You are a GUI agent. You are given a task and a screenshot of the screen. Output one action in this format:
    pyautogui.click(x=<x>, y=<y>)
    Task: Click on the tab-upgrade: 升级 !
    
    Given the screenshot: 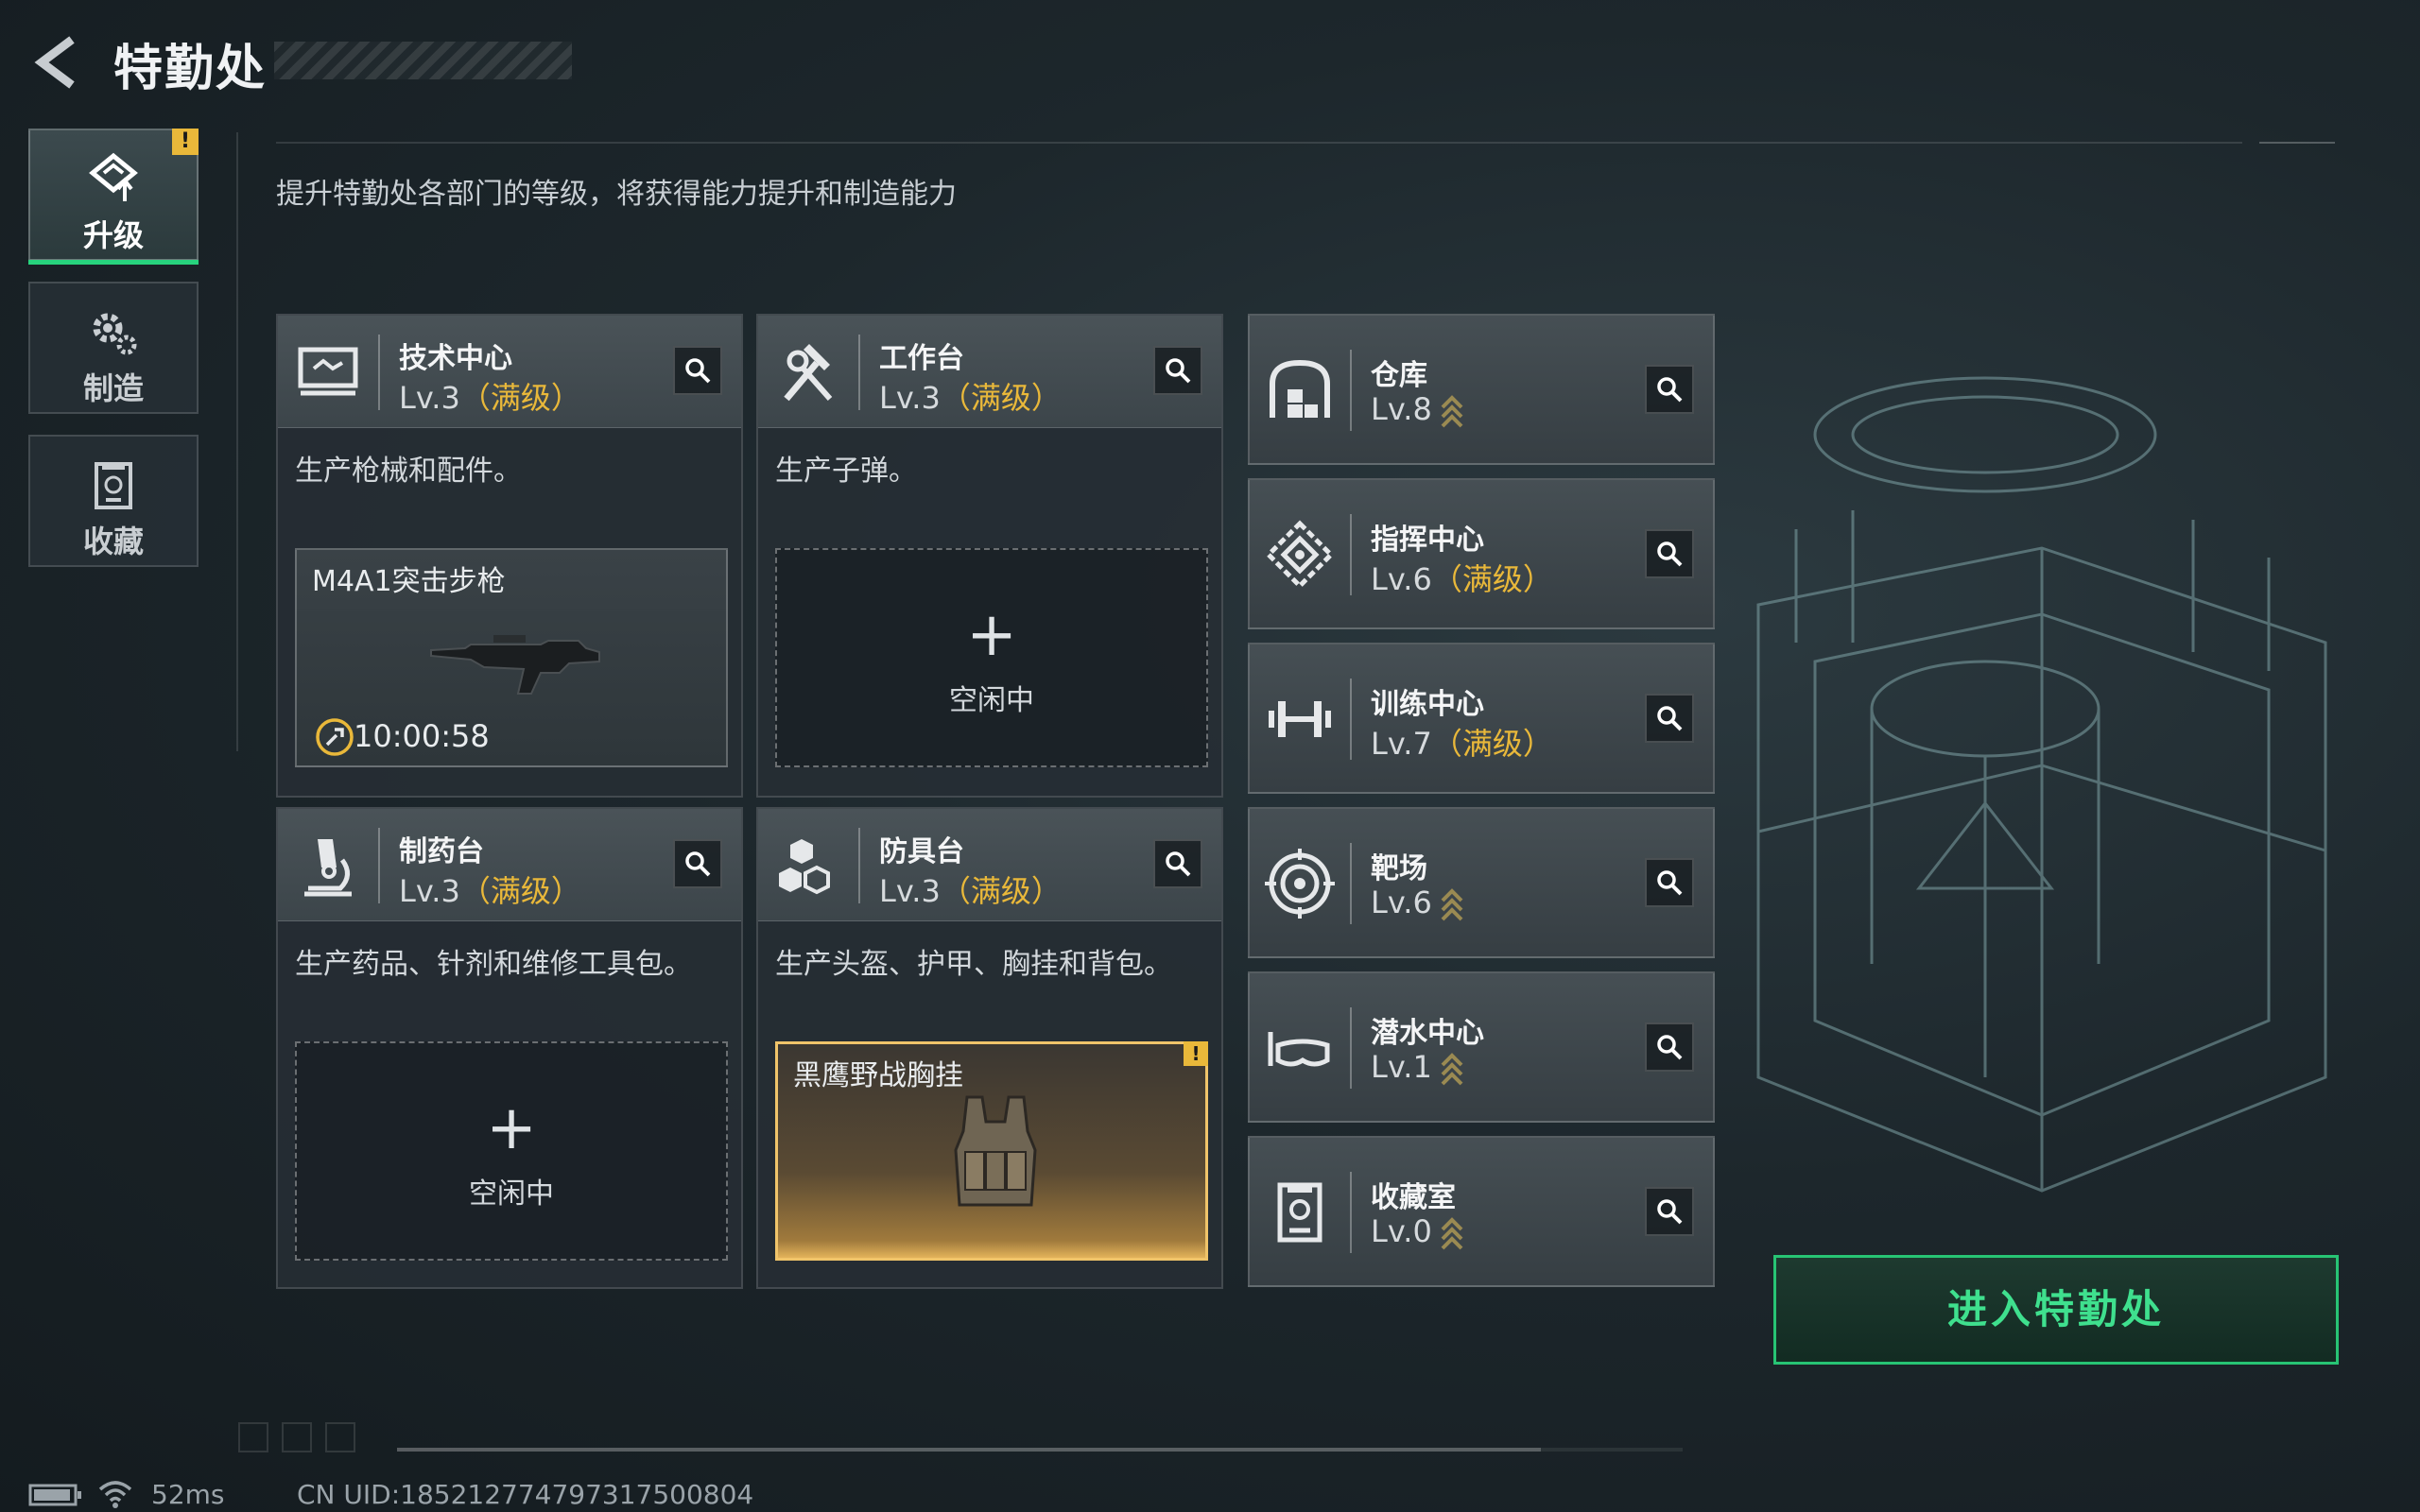 What is the action you would take?
    pyautogui.click(x=113, y=197)
    